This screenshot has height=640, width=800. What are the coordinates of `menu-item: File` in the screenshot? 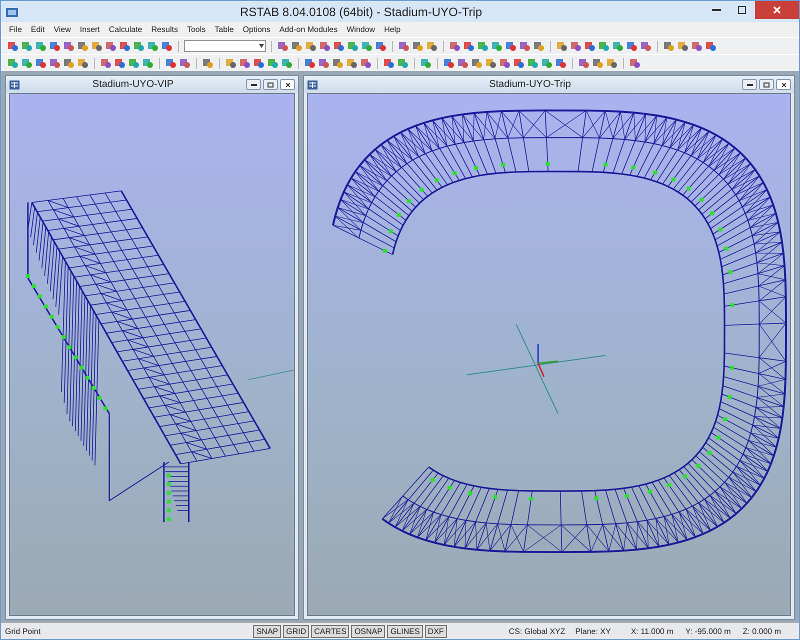 It's located at (15, 29).